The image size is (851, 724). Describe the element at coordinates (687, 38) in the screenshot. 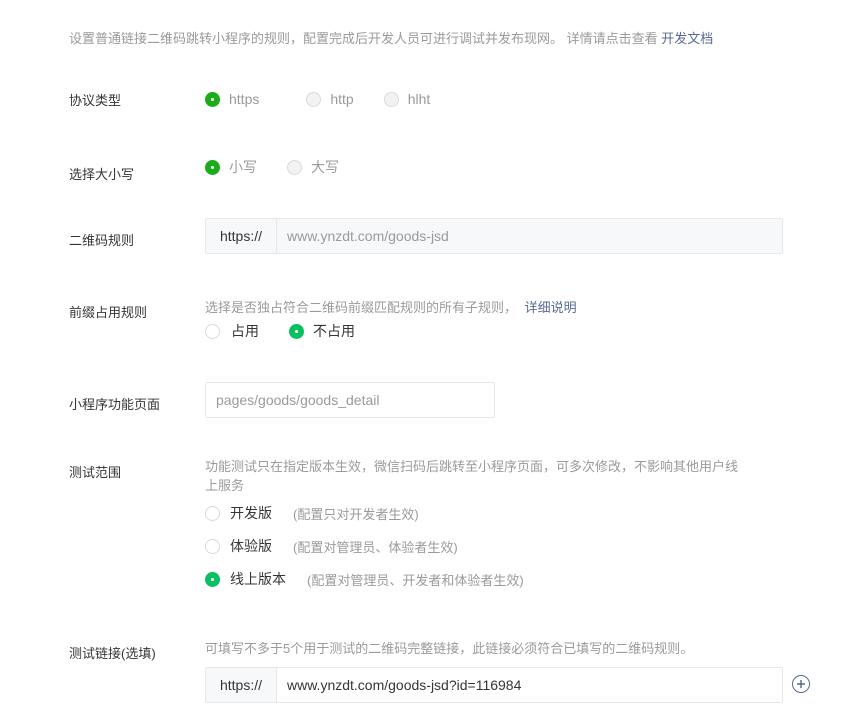

I see `dev-docs-link: 开发文档` at that location.